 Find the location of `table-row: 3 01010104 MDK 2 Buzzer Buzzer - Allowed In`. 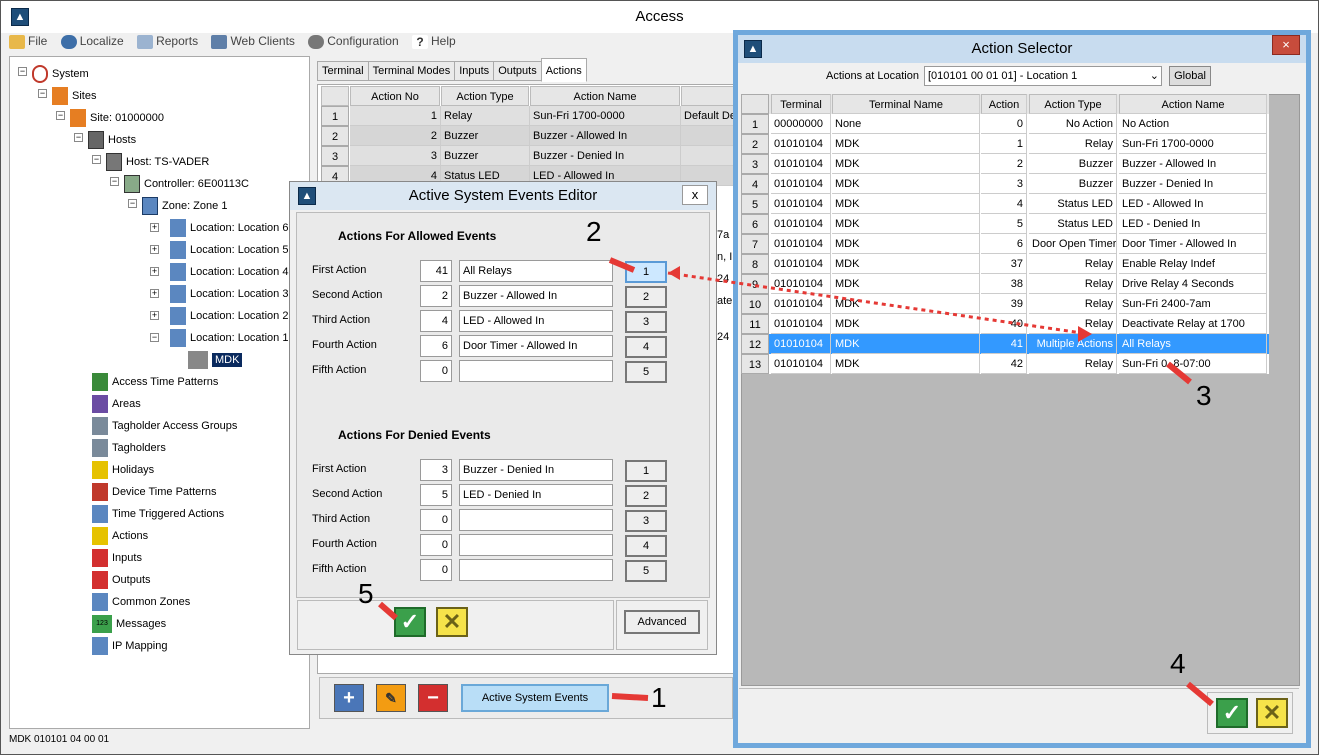

table-row: 3 01010104 MDK 2 Buzzer Buzzer - Allowed In is located at coordinates (1005, 164).